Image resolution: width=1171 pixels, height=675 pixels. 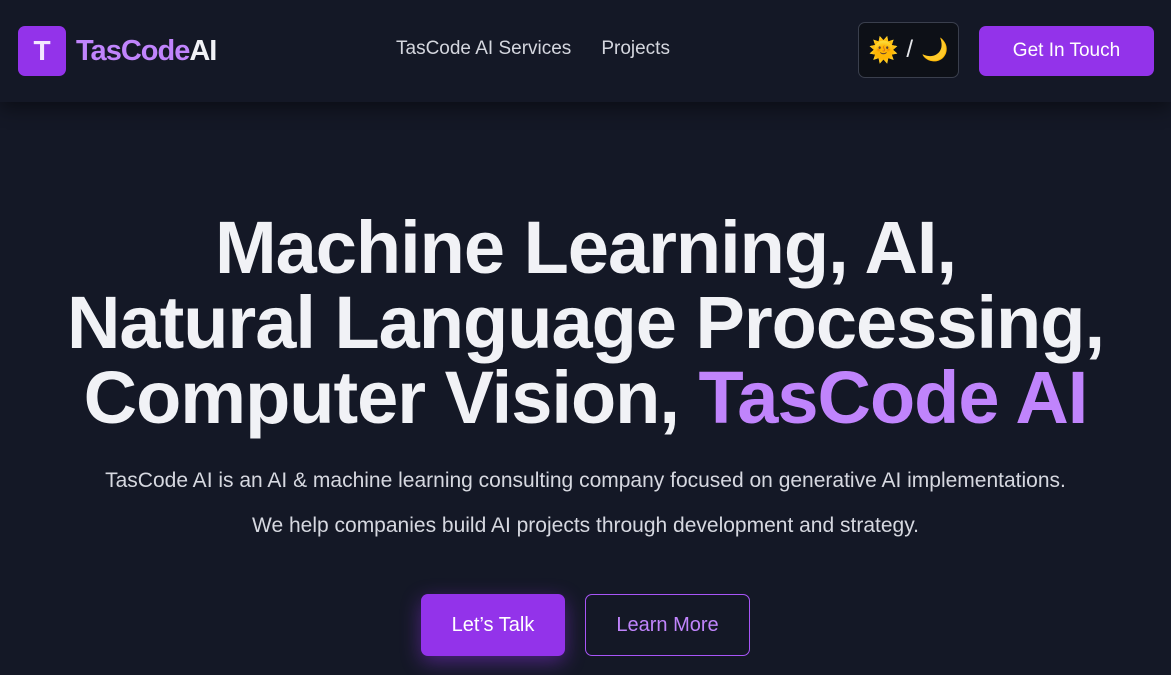 What do you see at coordinates (883, 50) in the screenshot?
I see `sun-icon: 🌞` at bounding box center [883, 50].